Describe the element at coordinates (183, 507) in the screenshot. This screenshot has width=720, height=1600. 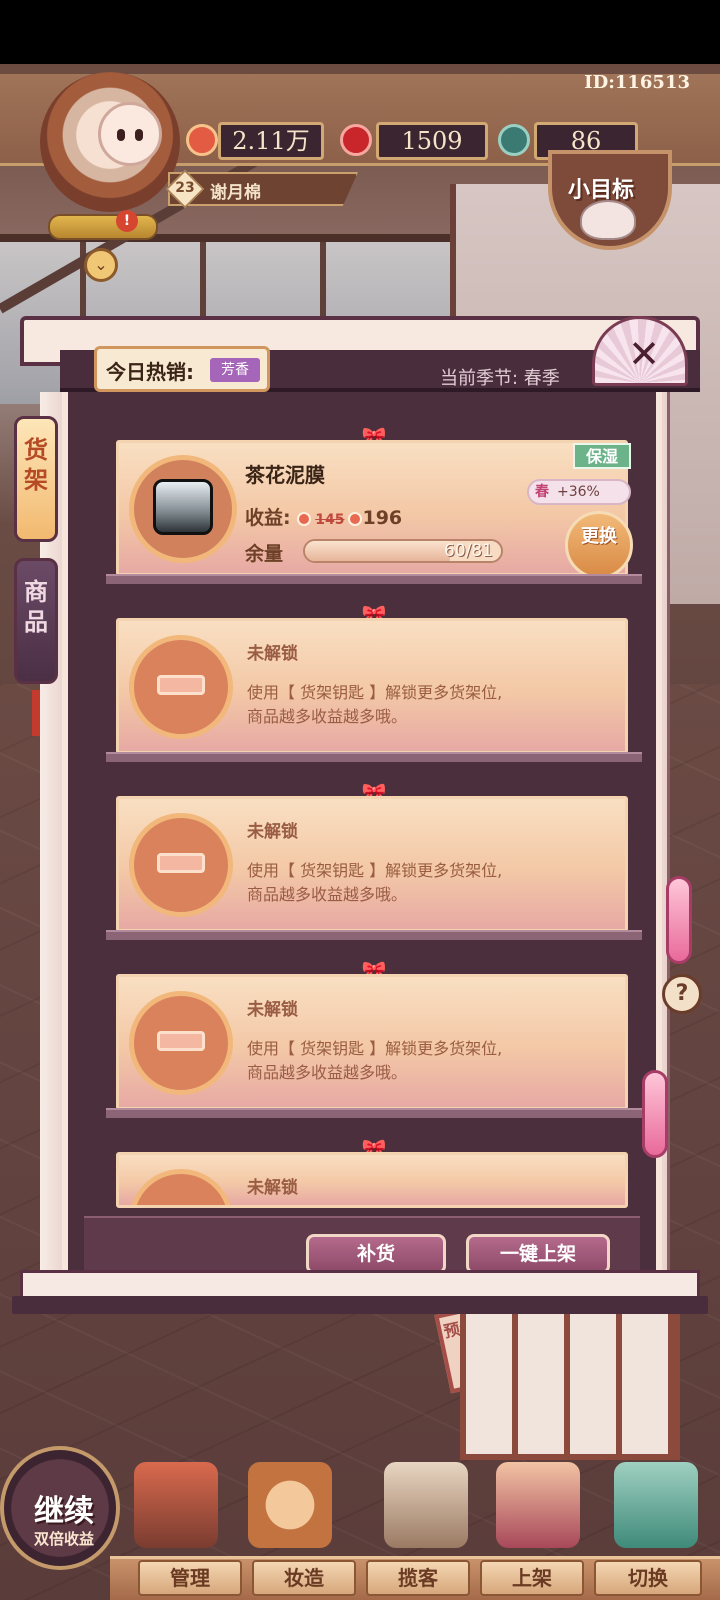
I see `mud-mask-jar-icon` at that location.